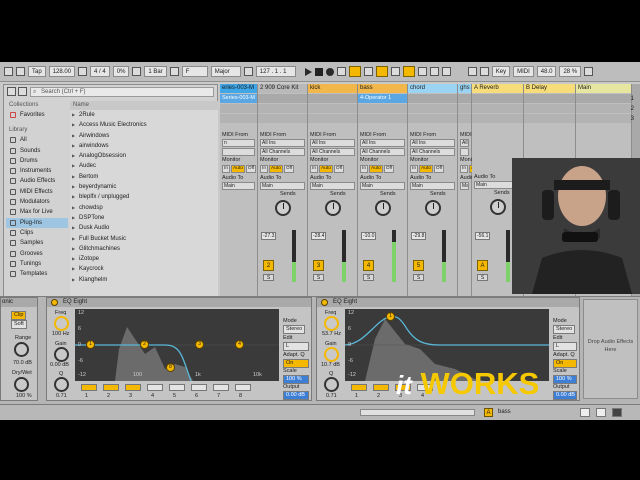 Image resolution: width=640 pixels, height=480 pixels. Describe the element at coordinates (408, 71) in the screenshot. I see `draw-mode-icon` at that location.